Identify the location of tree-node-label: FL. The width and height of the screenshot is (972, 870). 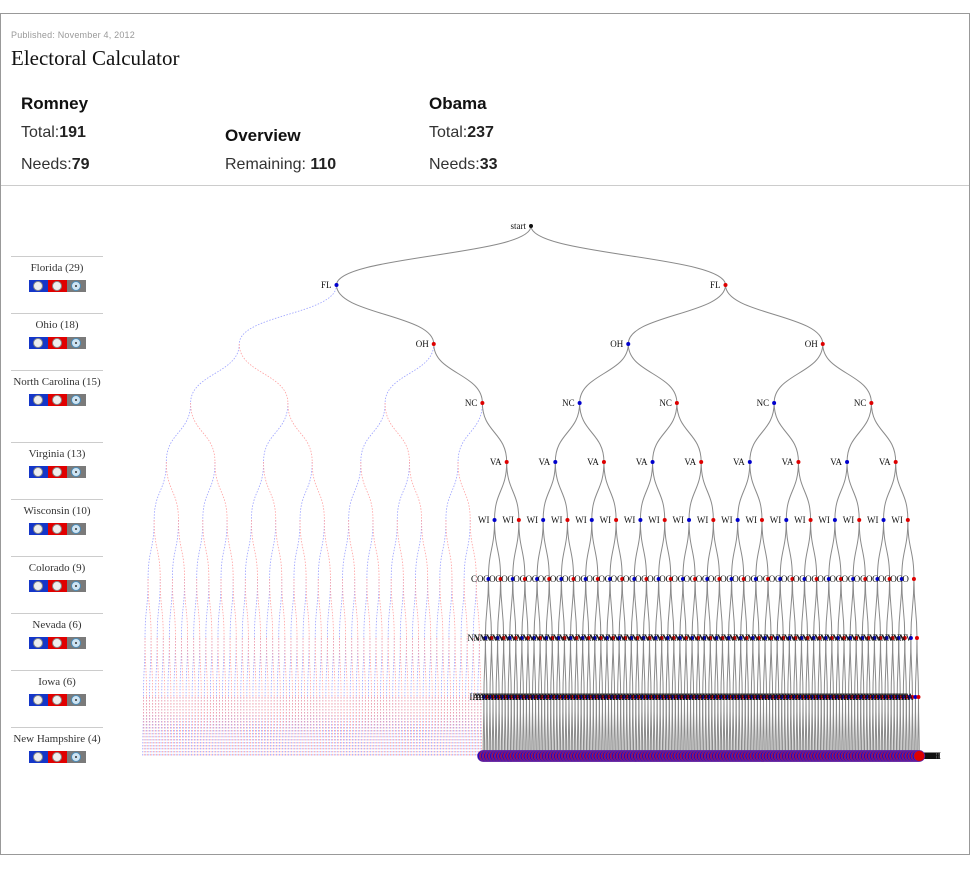
(715, 285).